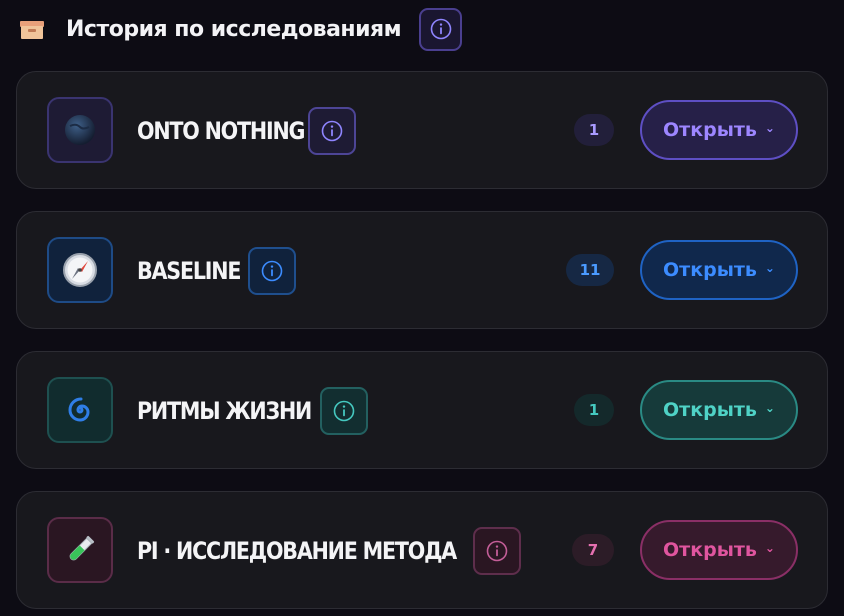 This screenshot has width=844, height=616. Describe the element at coordinates (590, 270) in the screenshot. I see `count-badge: 11` at that location.